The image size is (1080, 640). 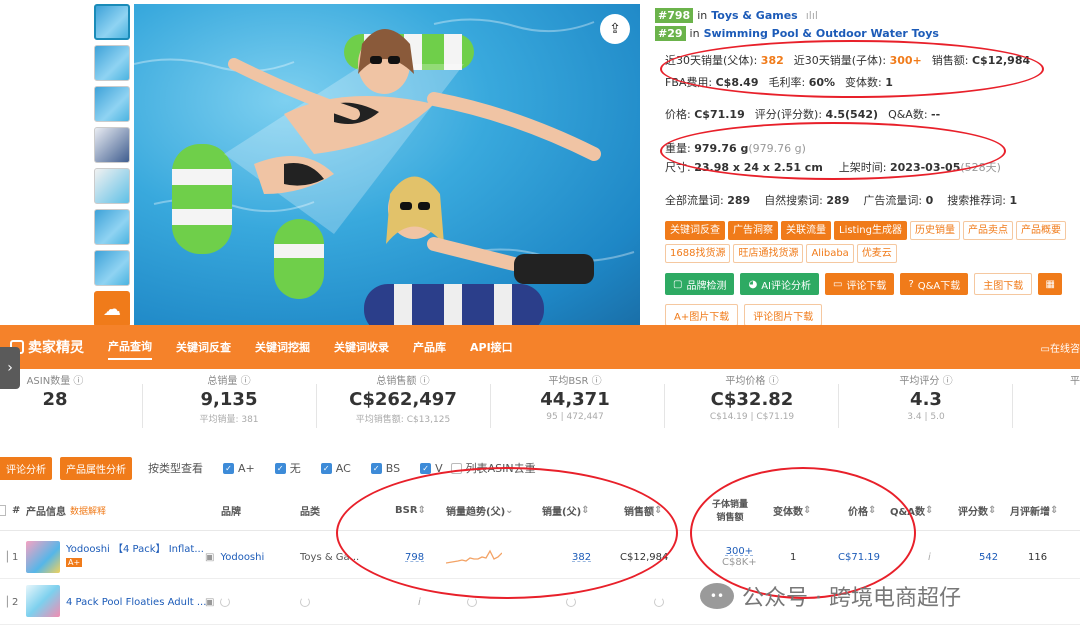 What do you see at coordinates (1040, 230) in the screenshot?
I see `tag-summary: 产品概要` at bounding box center [1040, 230].